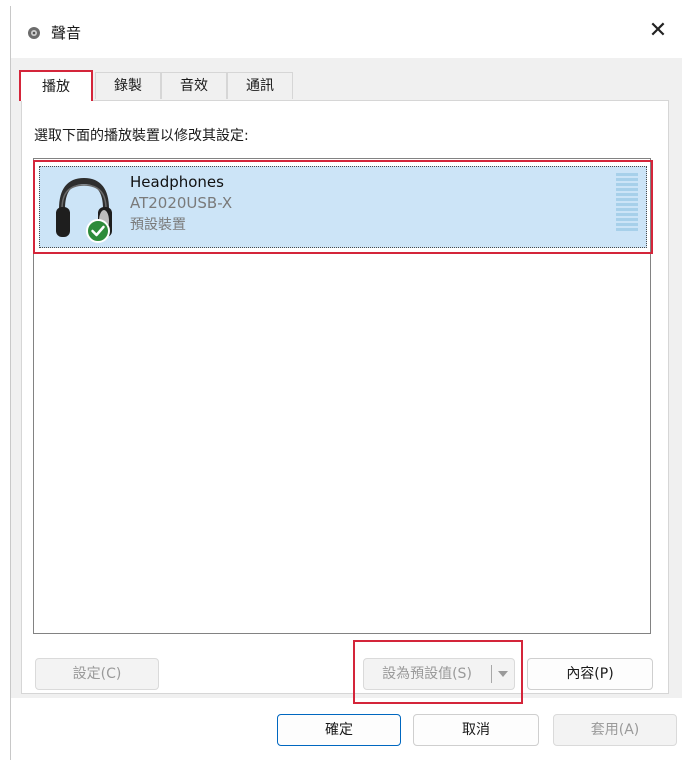 The width and height of the screenshot is (682, 760). I want to click on check-badge-icon, so click(98, 231).